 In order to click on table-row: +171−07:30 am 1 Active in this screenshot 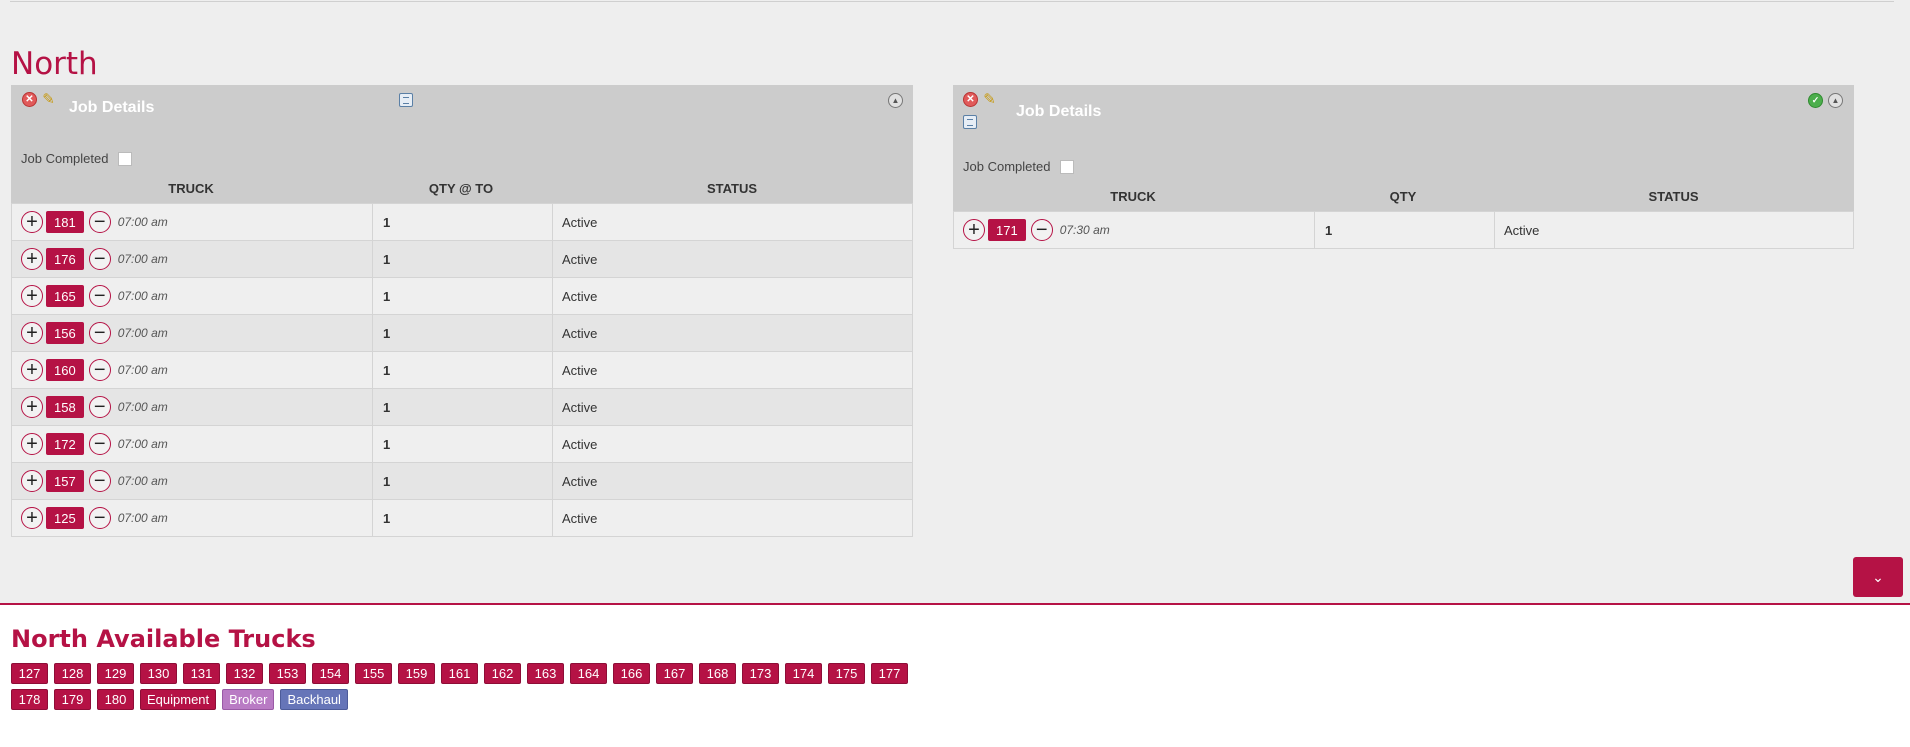, I will do `click(1403, 230)`.